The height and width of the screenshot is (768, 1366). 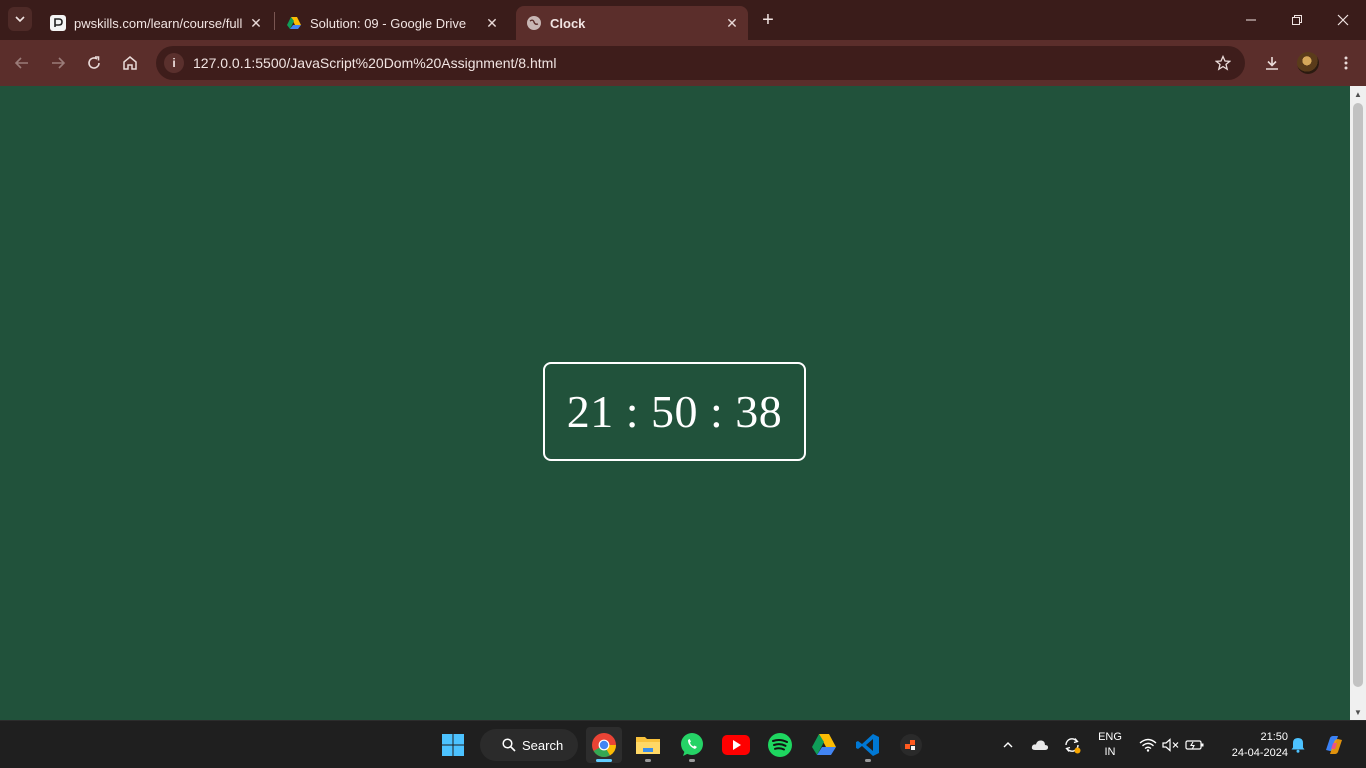 What do you see at coordinates (1274, 737) in the screenshot?
I see `taskbar-time: 21:50` at bounding box center [1274, 737].